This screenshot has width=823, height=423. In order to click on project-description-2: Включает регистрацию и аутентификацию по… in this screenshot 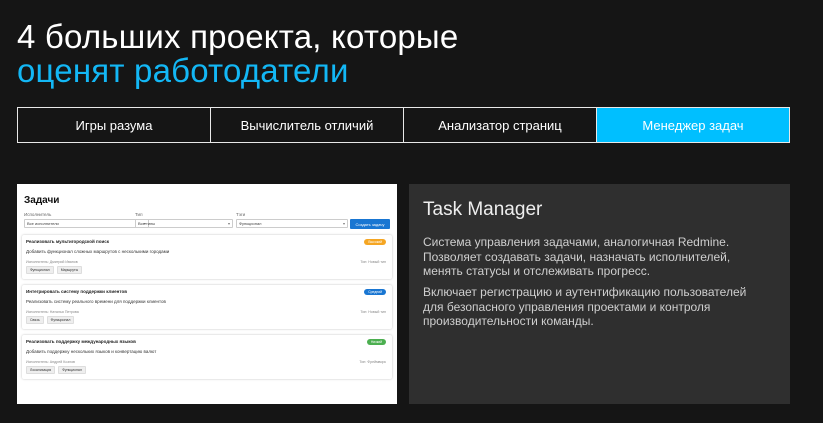, I will do `click(585, 306)`.